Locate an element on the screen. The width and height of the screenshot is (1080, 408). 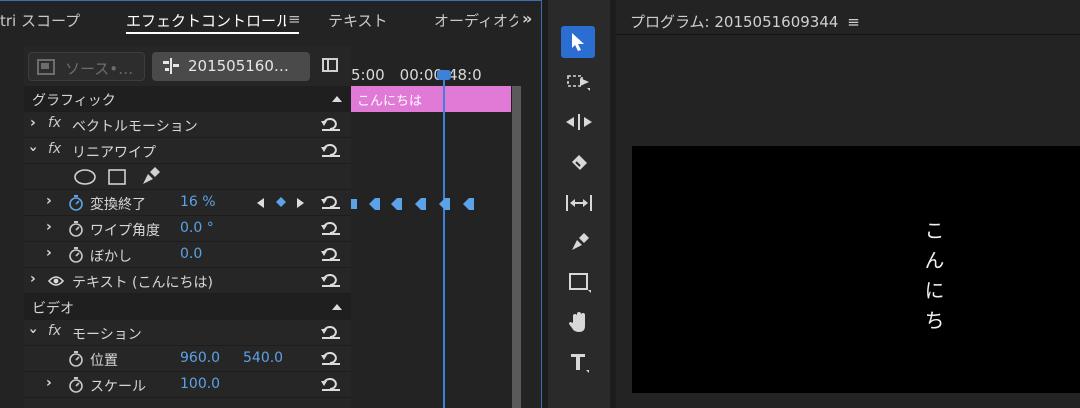
row-text-layer: › テキスト (こんにちは) is located at coordinates (187, 281).